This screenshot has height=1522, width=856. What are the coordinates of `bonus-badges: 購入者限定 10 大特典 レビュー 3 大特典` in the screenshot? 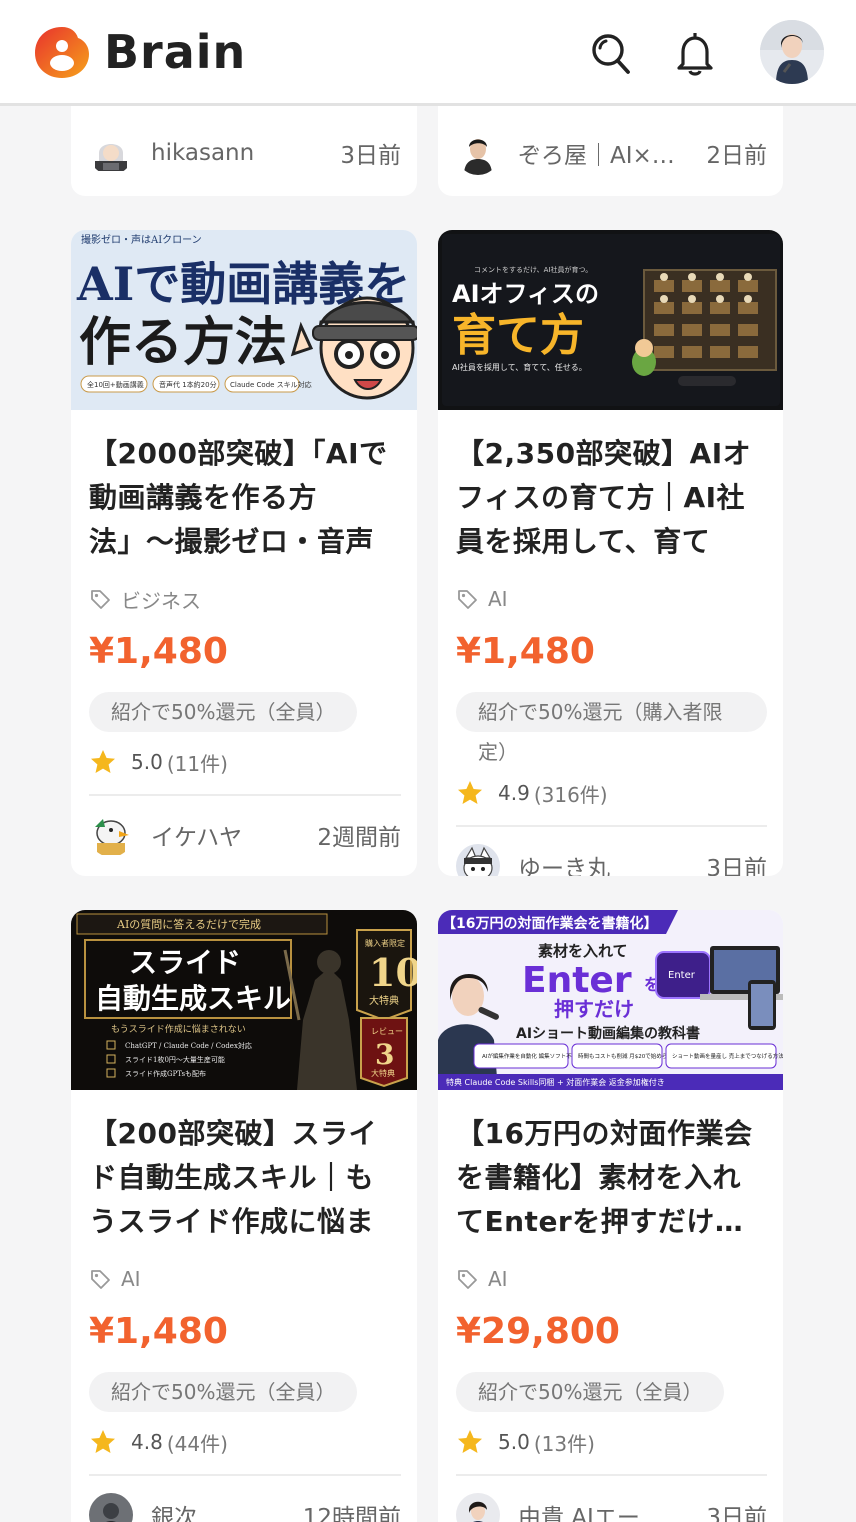 It's located at (386, 1008).